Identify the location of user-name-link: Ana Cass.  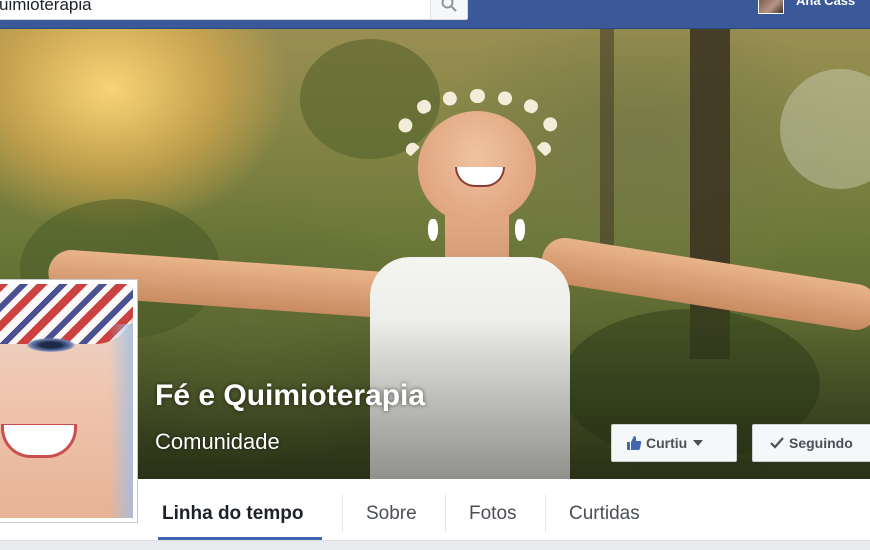
(825, 4).